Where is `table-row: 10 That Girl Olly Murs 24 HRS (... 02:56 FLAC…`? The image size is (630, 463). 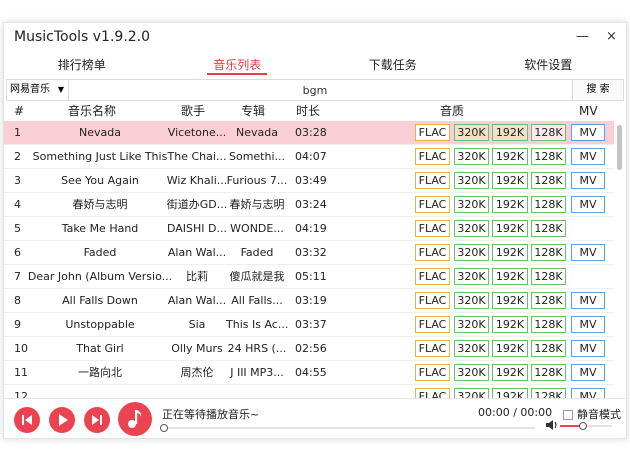 table-row: 10 That Girl Olly Murs 24 HRS (... 02:56 FLAC… is located at coordinates (309, 349).